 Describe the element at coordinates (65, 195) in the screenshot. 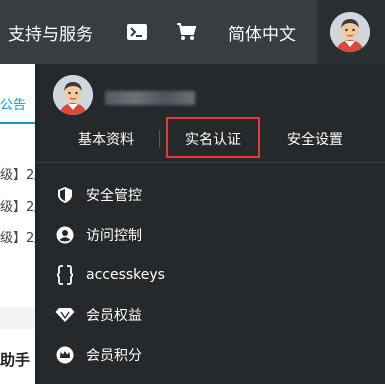

I see `shield-icon` at that location.